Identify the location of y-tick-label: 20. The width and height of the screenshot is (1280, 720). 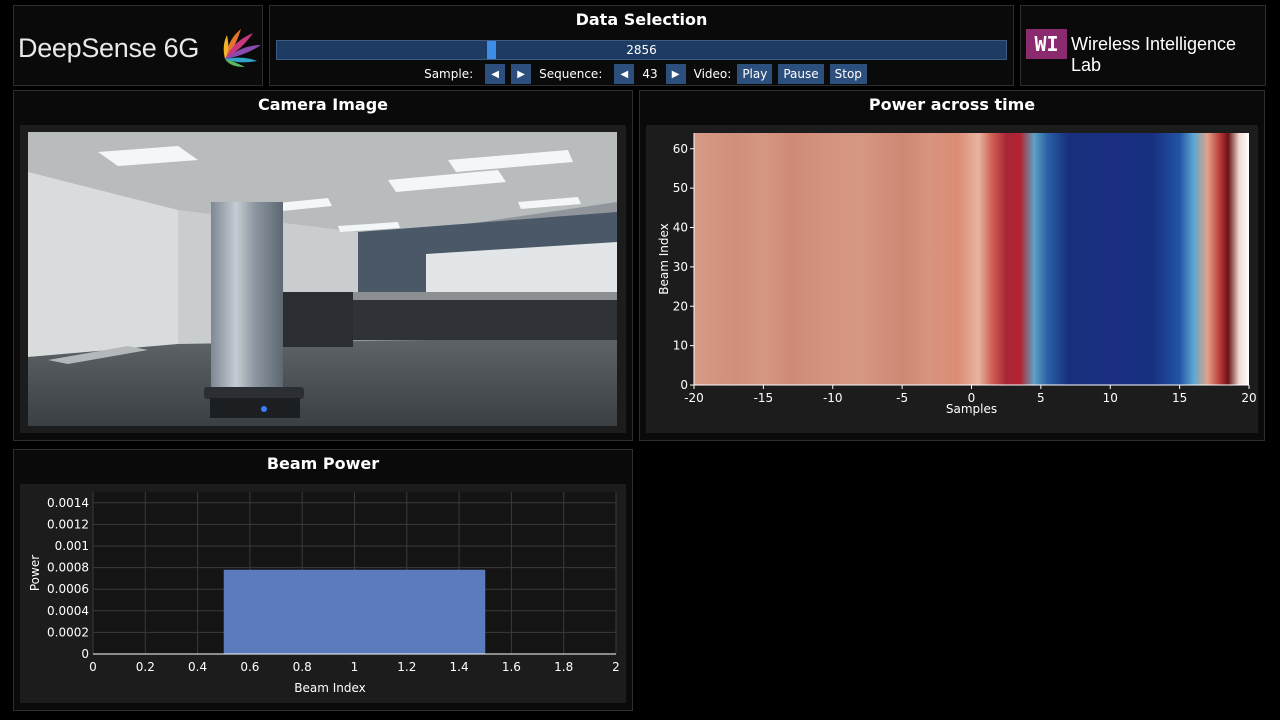
(680, 306).